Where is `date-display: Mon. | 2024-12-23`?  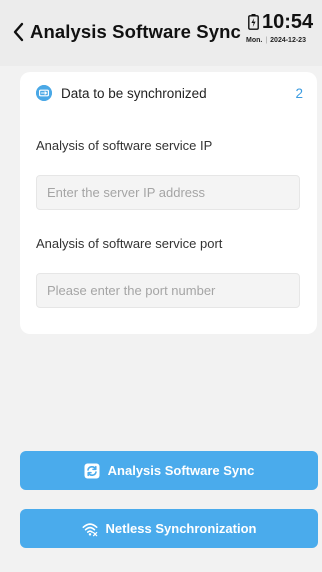 date-display: Mon. | 2024-12-23 is located at coordinates (276, 40).